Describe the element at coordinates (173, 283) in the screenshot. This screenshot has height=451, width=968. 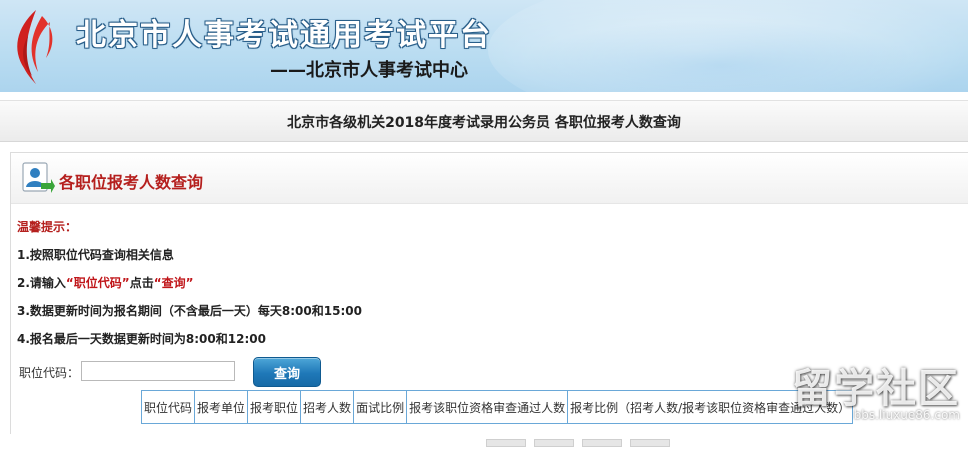
I see `tip-highlight: “查询”` at that location.